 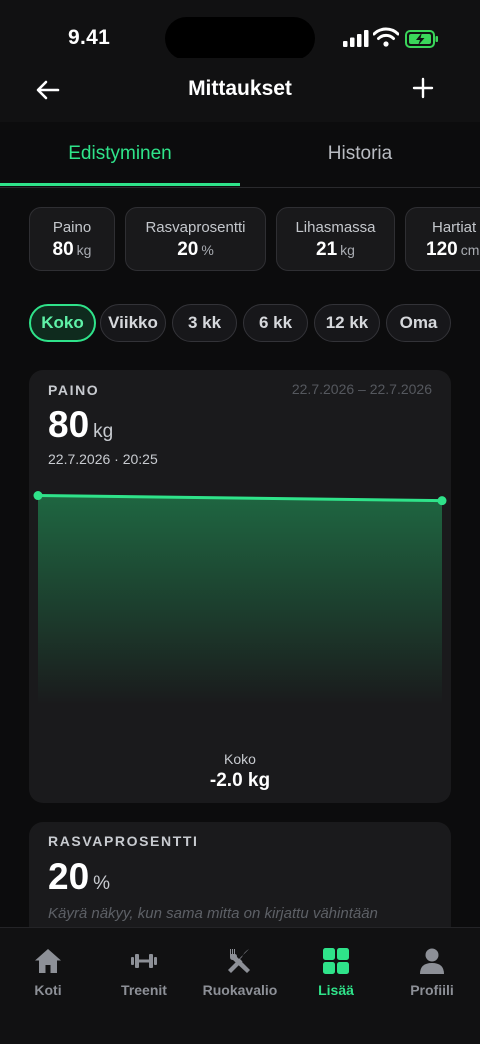 I want to click on range-chip-6-months: 6 kk, so click(x=275, y=323).